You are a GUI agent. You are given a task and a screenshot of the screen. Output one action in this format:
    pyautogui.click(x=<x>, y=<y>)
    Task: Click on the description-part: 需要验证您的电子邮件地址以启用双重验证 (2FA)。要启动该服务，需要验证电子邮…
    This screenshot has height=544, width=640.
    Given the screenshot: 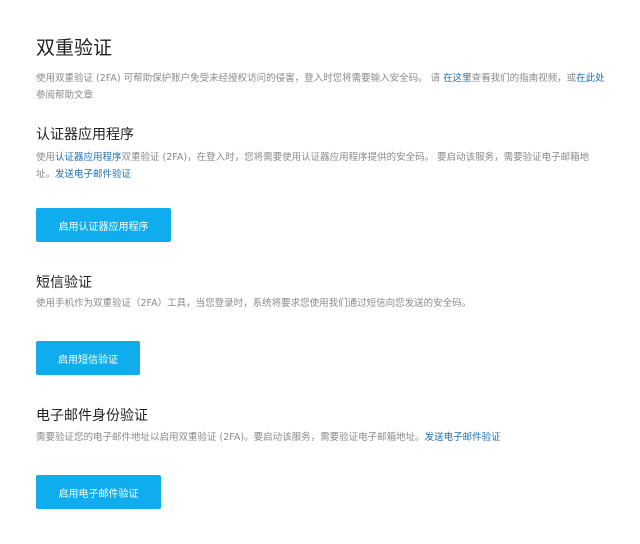 What is the action you would take?
    pyautogui.click(x=230, y=437)
    